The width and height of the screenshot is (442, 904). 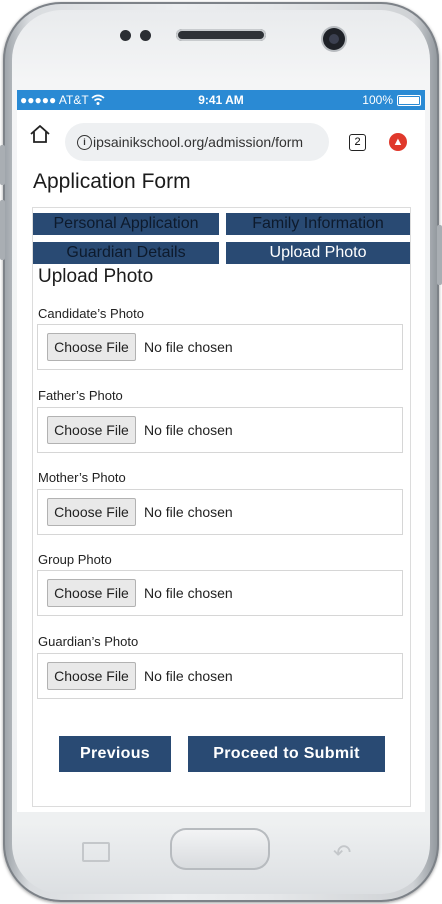 What do you see at coordinates (334, 39) in the screenshot?
I see `front-camera` at bounding box center [334, 39].